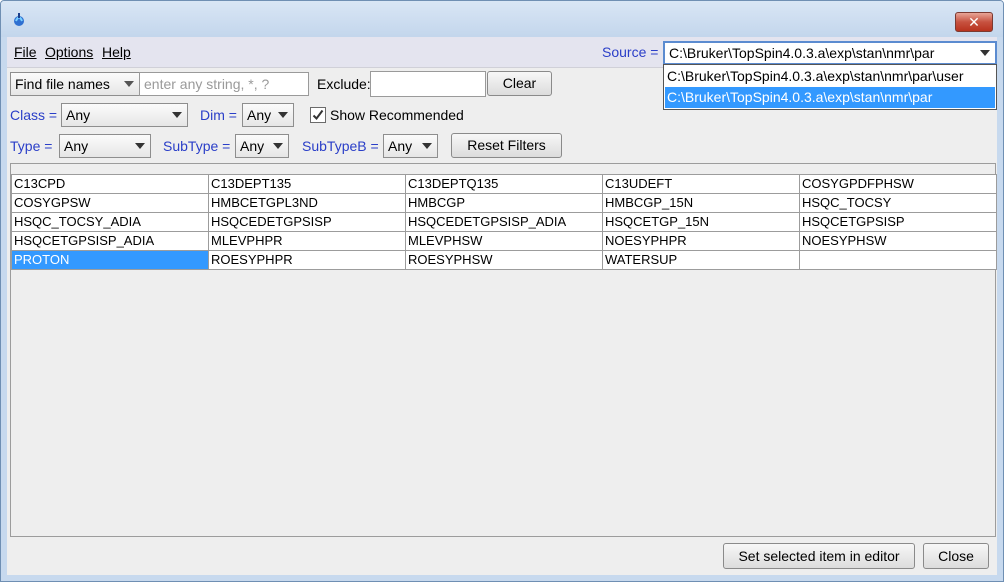 This screenshot has width=1004, height=582. I want to click on close-icon: ✕, so click(974, 22).